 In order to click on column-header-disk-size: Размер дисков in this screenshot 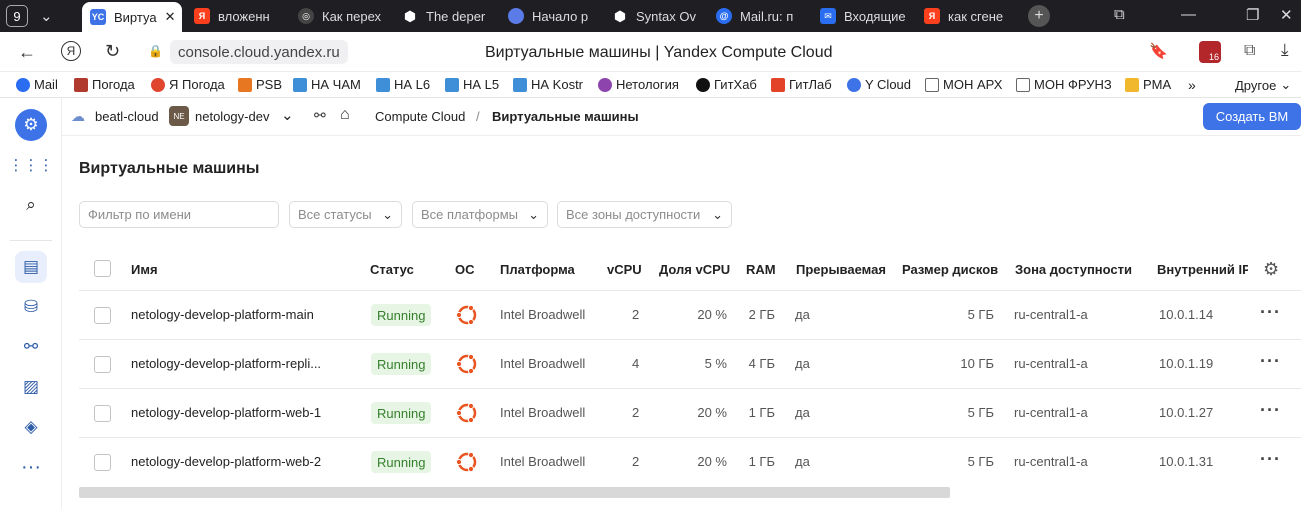, I will do `click(950, 269)`.